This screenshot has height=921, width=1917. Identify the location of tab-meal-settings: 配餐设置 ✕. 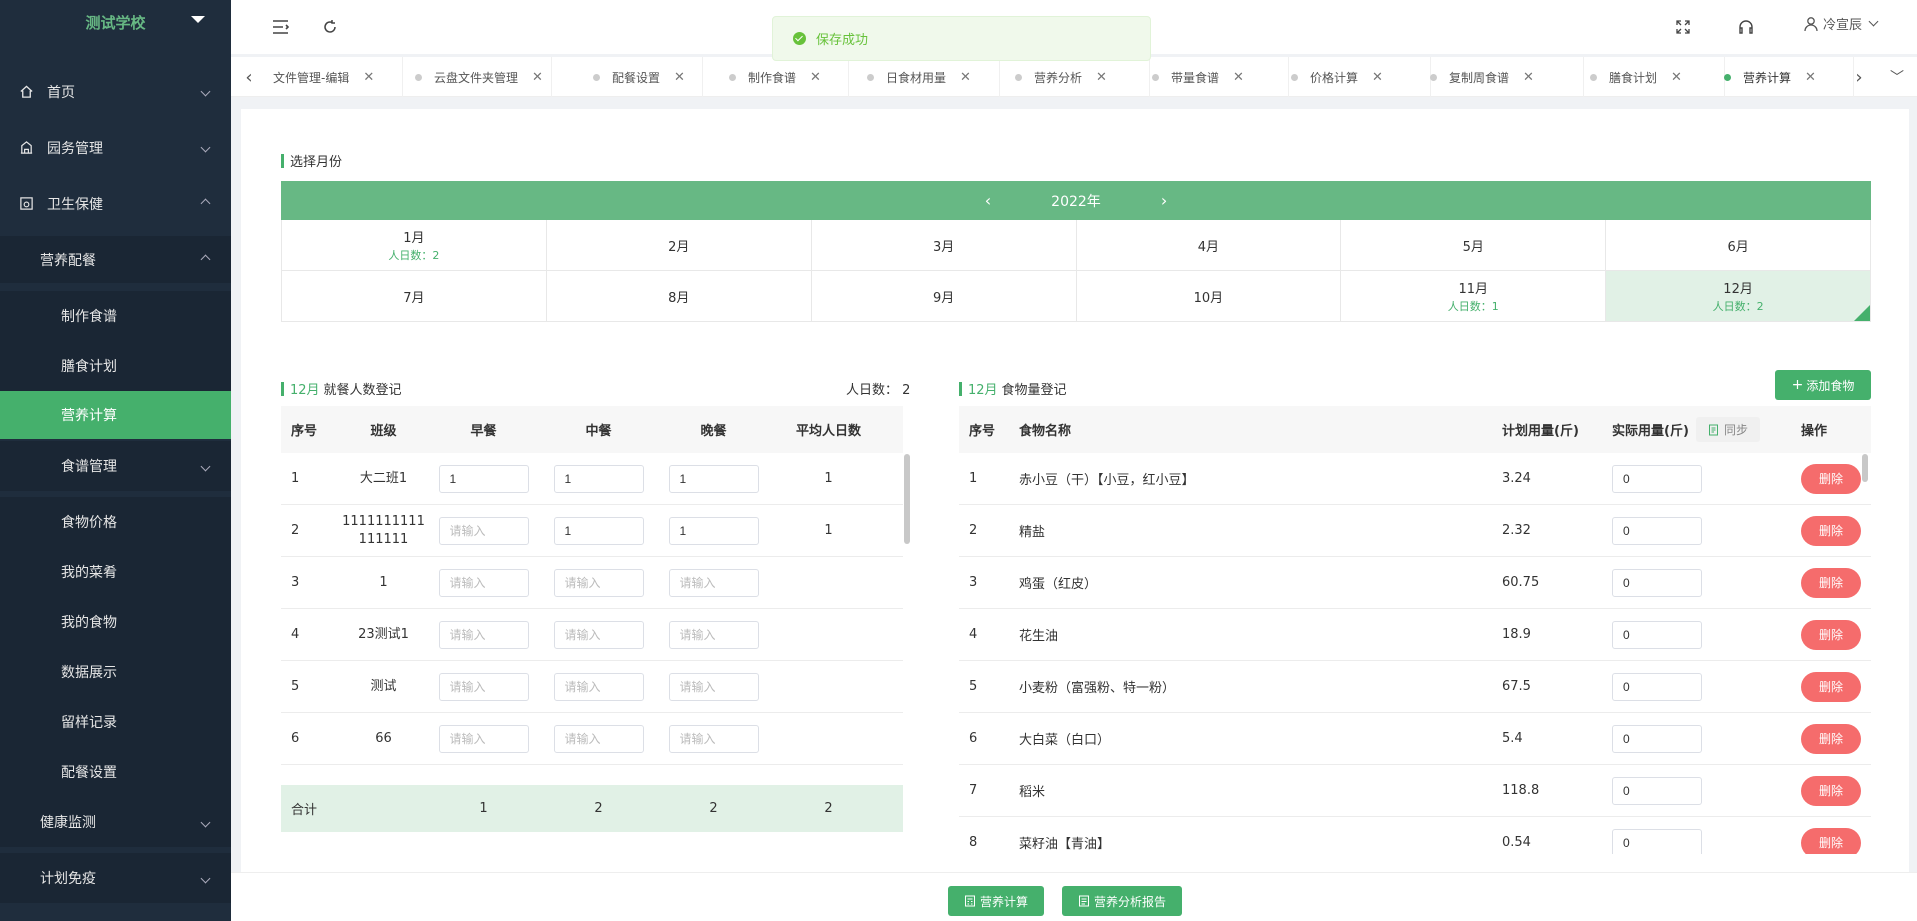
(648, 77).